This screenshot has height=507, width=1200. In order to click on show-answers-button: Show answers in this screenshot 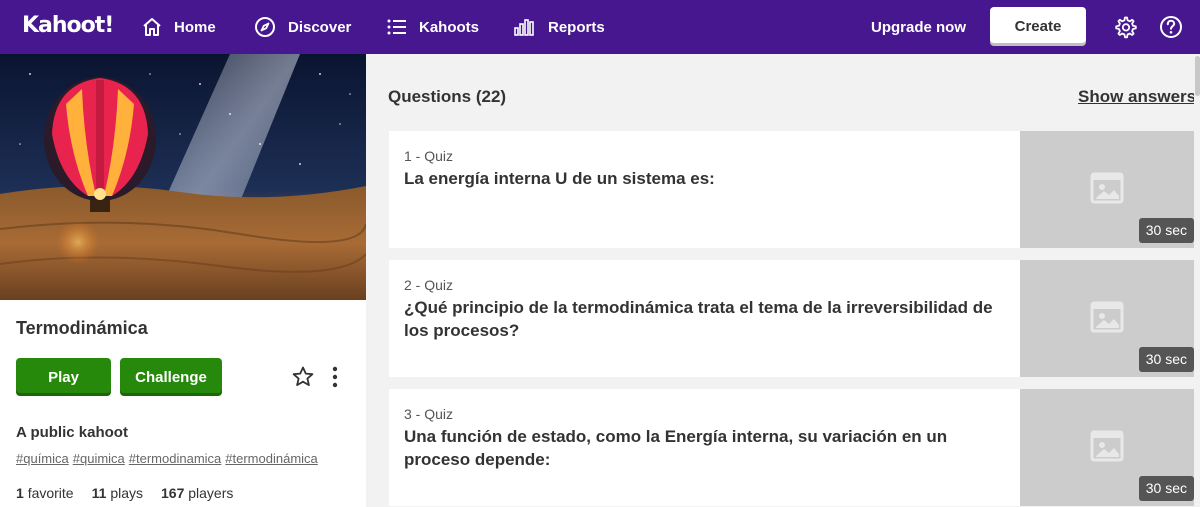, I will do `click(1137, 97)`.